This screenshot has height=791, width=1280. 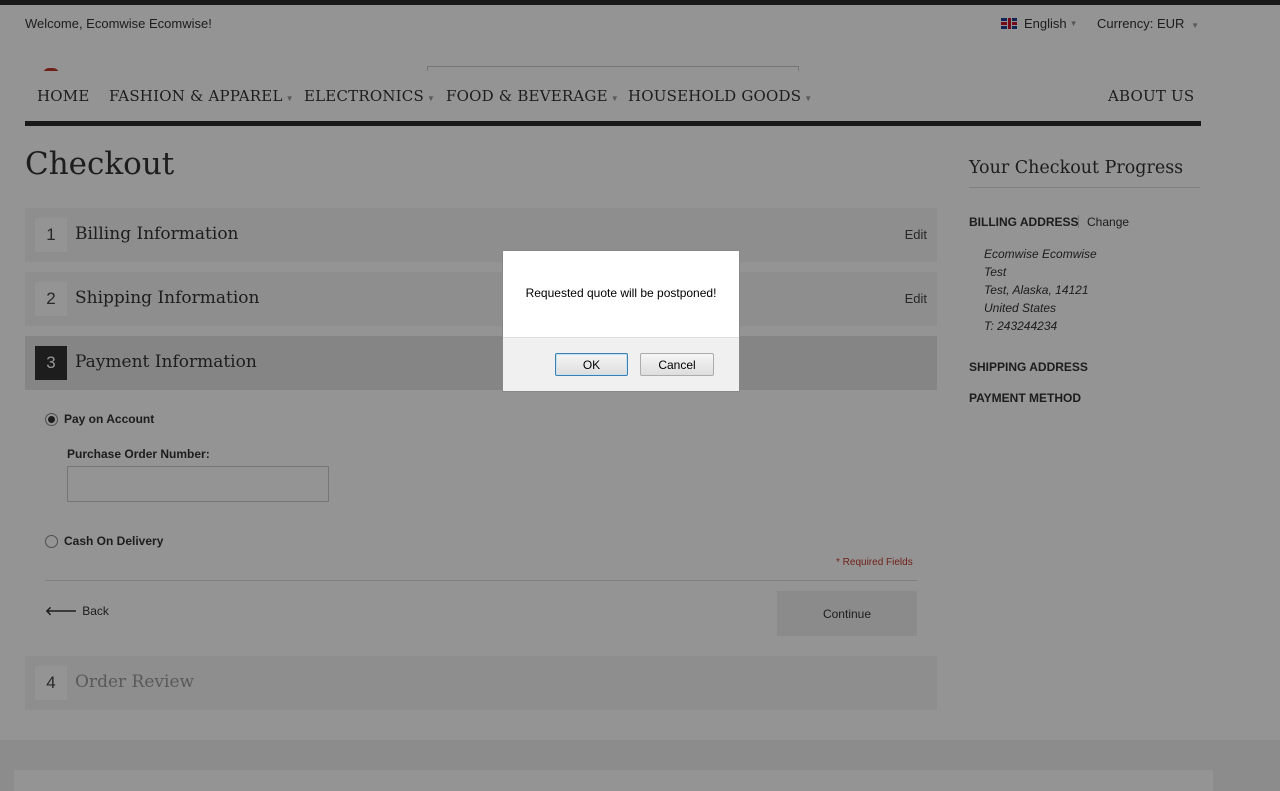 What do you see at coordinates (677, 364) in the screenshot?
I see `cancel-button: Cancel` at bounding box center [677, 364].